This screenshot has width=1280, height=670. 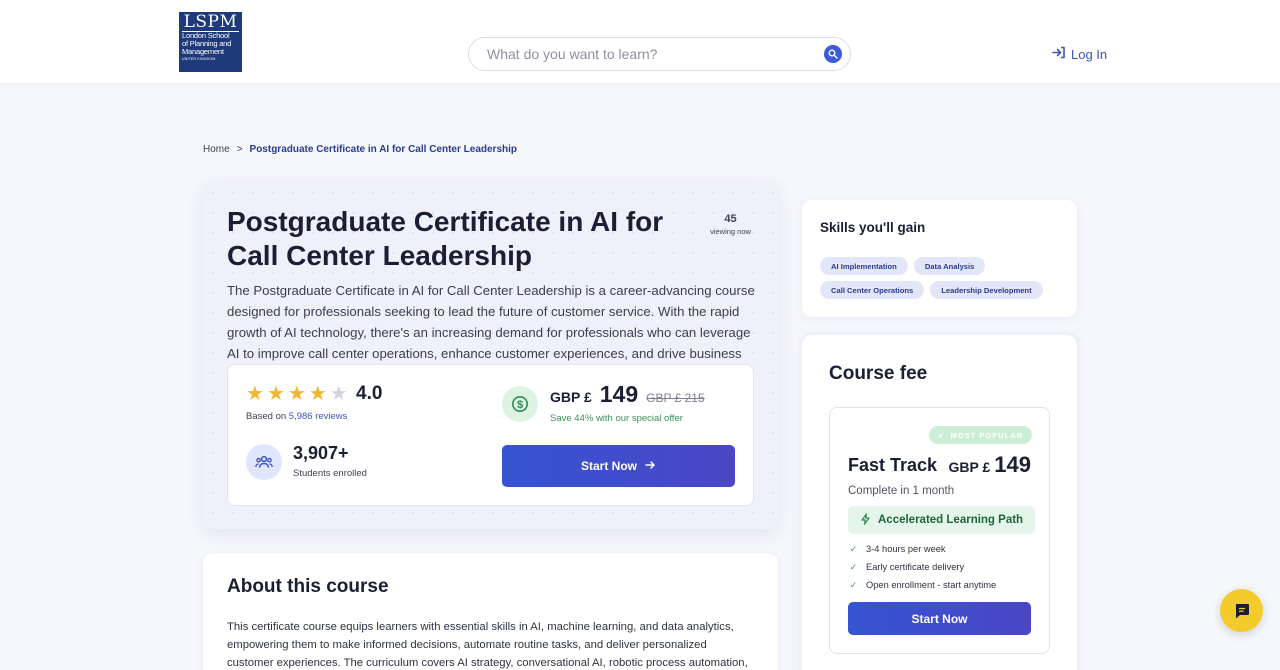 What do you see at coordinates (872, 290) in the screenshot?
I see `skill-chip: Call Center Operations` at bounding box center [872, 290].